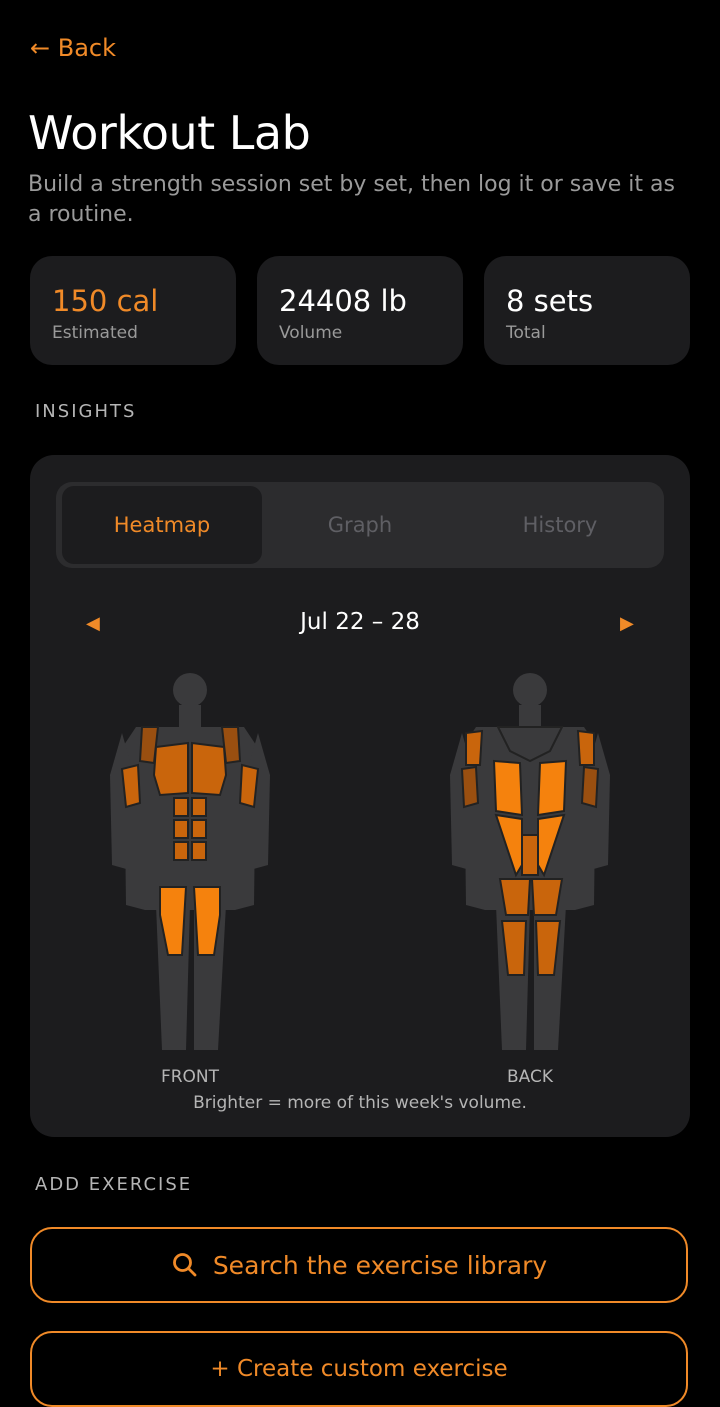 This screenshot has width=720, height=1407. I want to click on back-left-triceps, so click(470, 787).